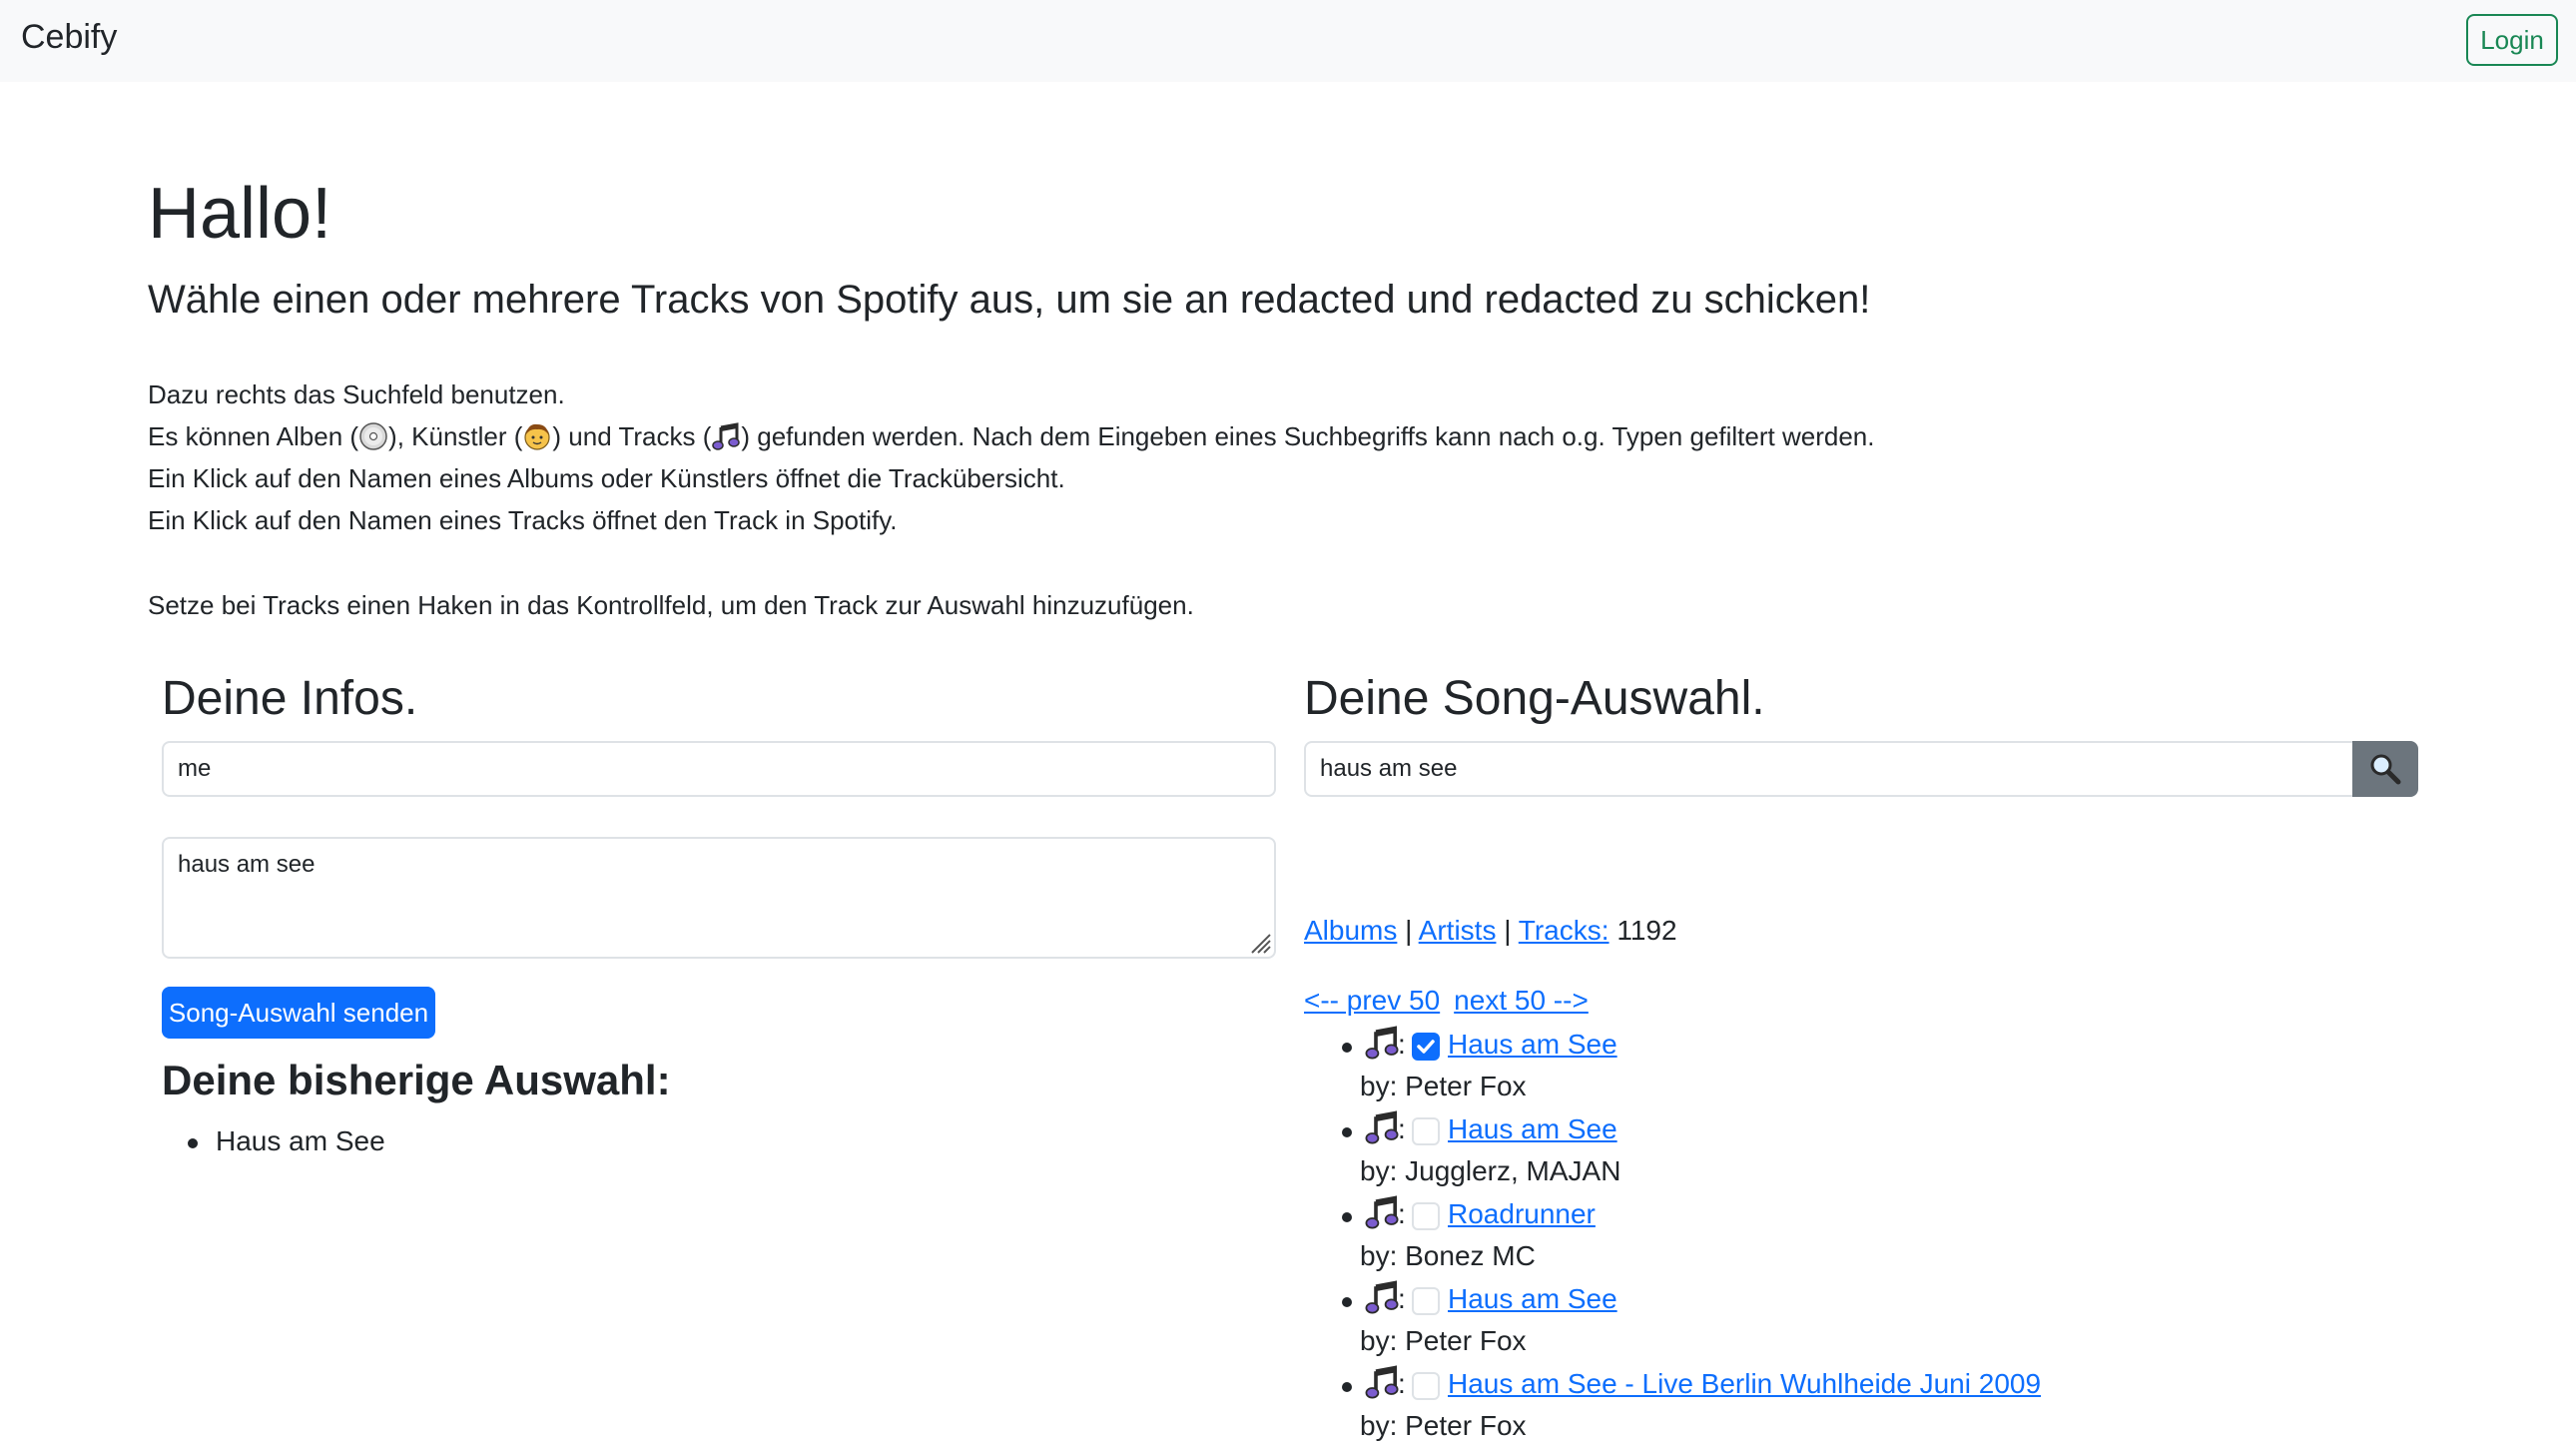  I want to click on search-button, so click(2385, 769).